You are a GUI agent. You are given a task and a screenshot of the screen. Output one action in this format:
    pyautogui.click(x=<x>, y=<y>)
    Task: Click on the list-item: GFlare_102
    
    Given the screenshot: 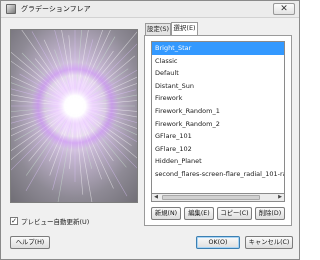 What is the action you would take?
    pyautogui.click(x=218, y=149)
    